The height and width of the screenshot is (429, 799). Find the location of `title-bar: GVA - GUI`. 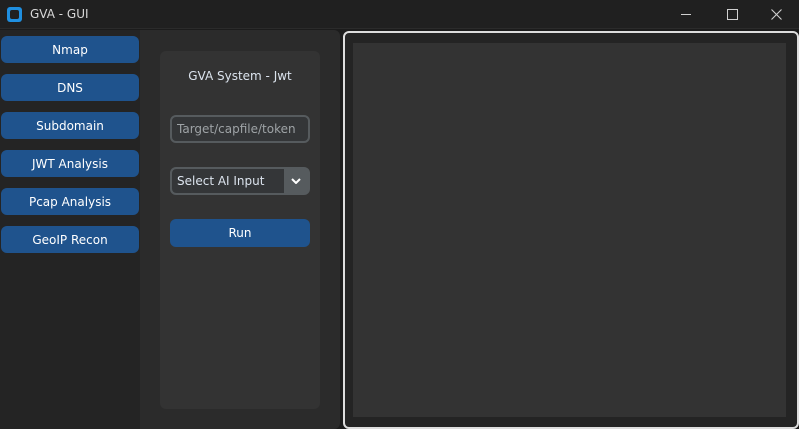

title-bar: GVA - GUI is located at coordinates (399, 14).